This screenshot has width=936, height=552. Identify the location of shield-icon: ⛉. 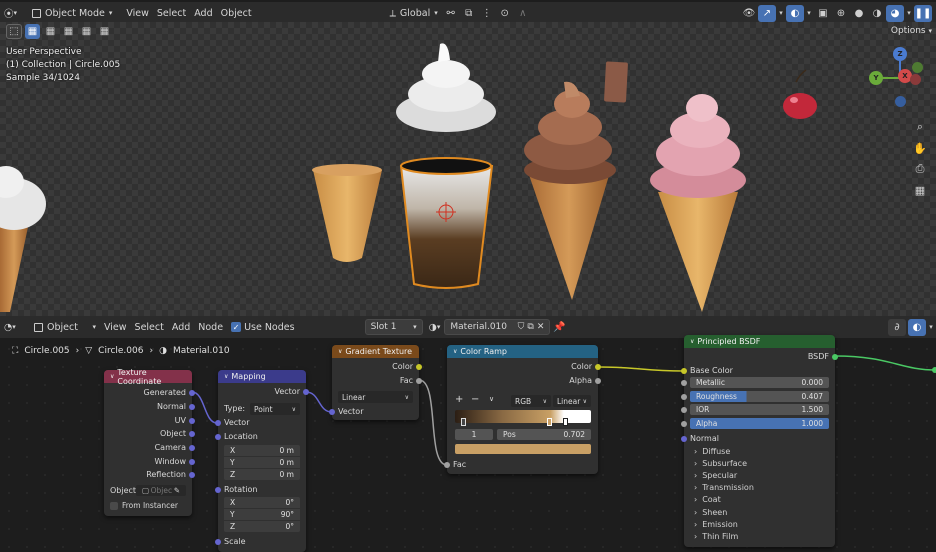
(521, 327).